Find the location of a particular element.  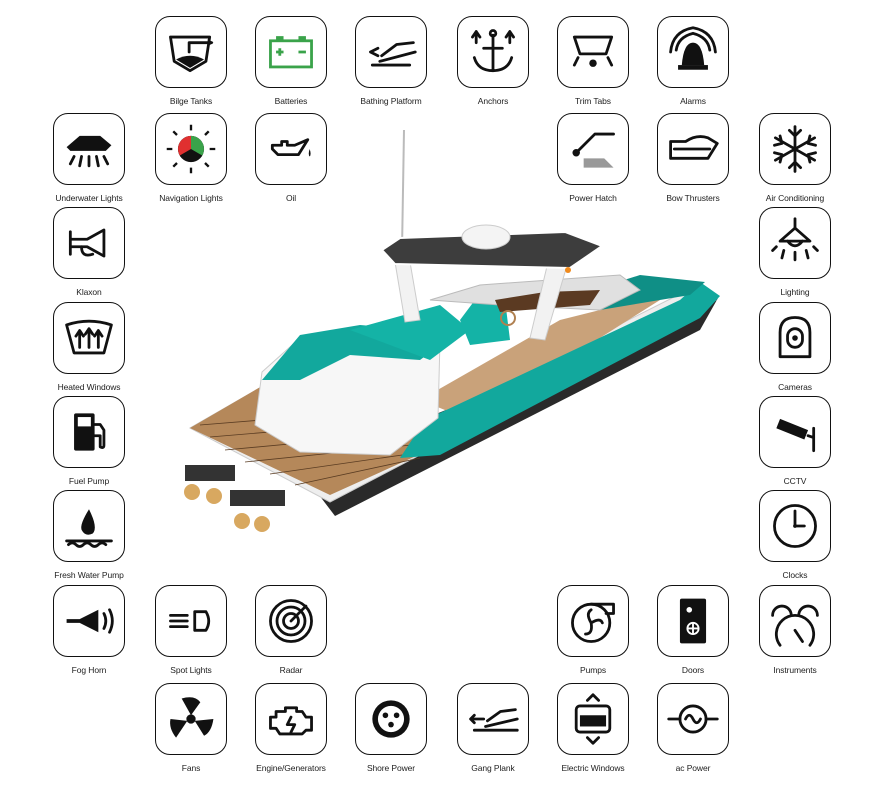

tile-label: Fresh Water Pump is located at coordinates (89, 575).